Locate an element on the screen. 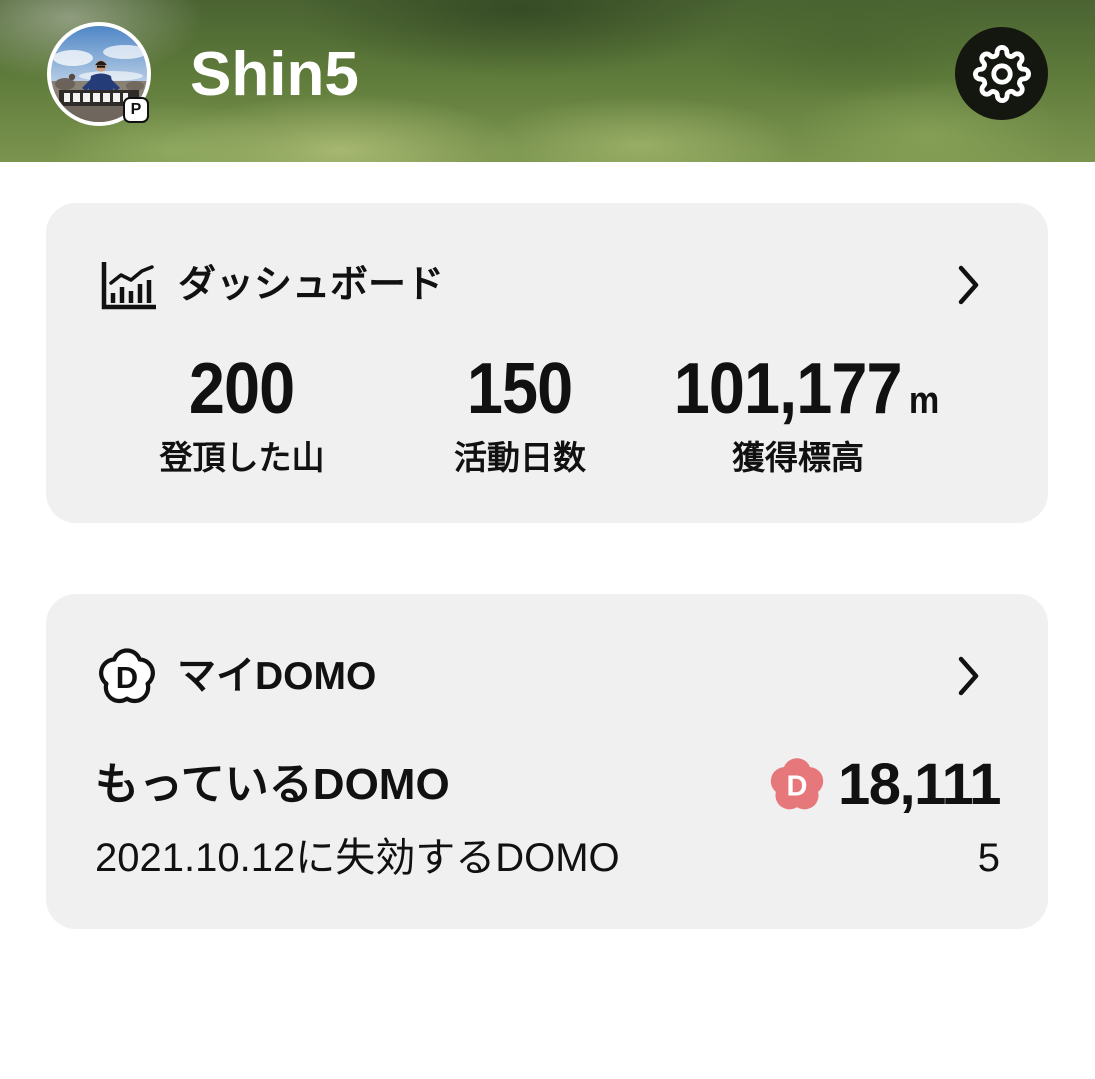  owned-domo-amount: D 18,111 is located at coordinates (885, 784).